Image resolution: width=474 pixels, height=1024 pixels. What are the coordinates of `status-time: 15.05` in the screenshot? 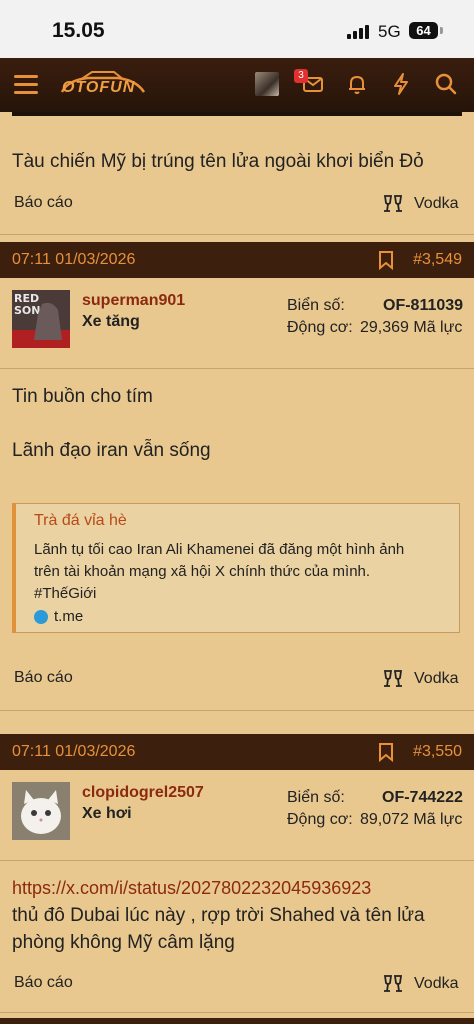 It's located at (78, 30).